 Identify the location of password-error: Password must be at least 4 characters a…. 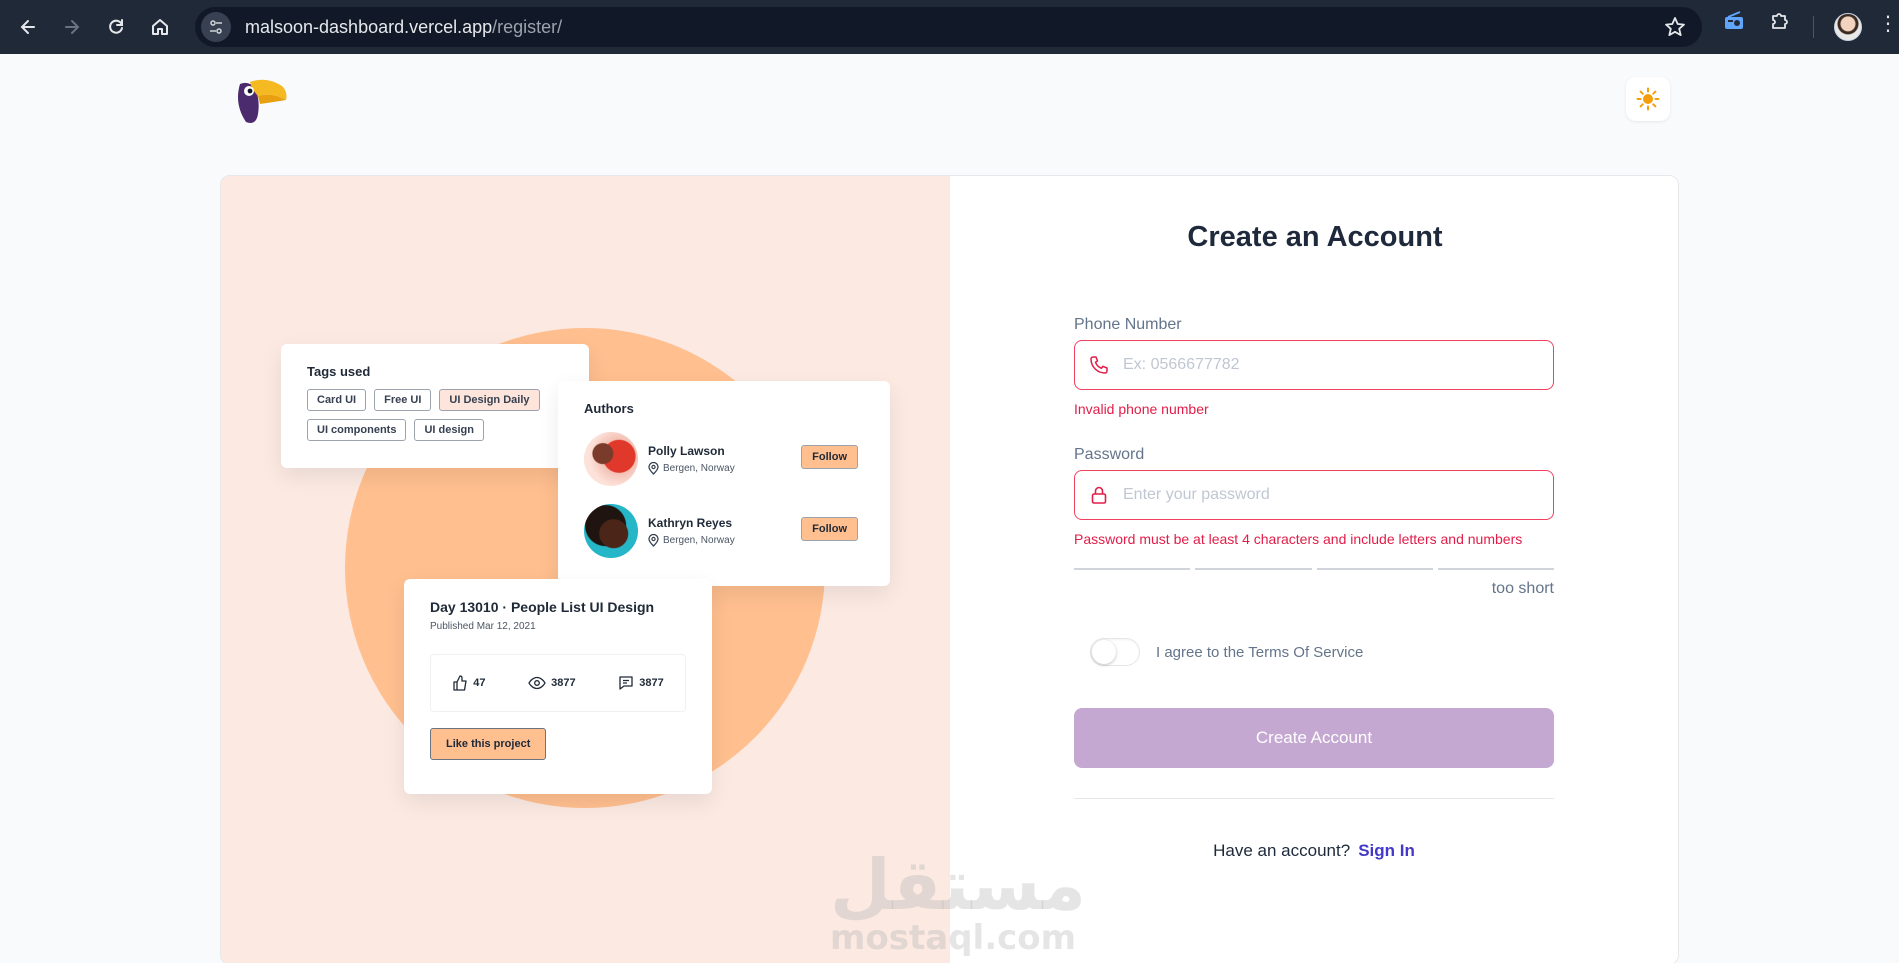
(1298, 539).